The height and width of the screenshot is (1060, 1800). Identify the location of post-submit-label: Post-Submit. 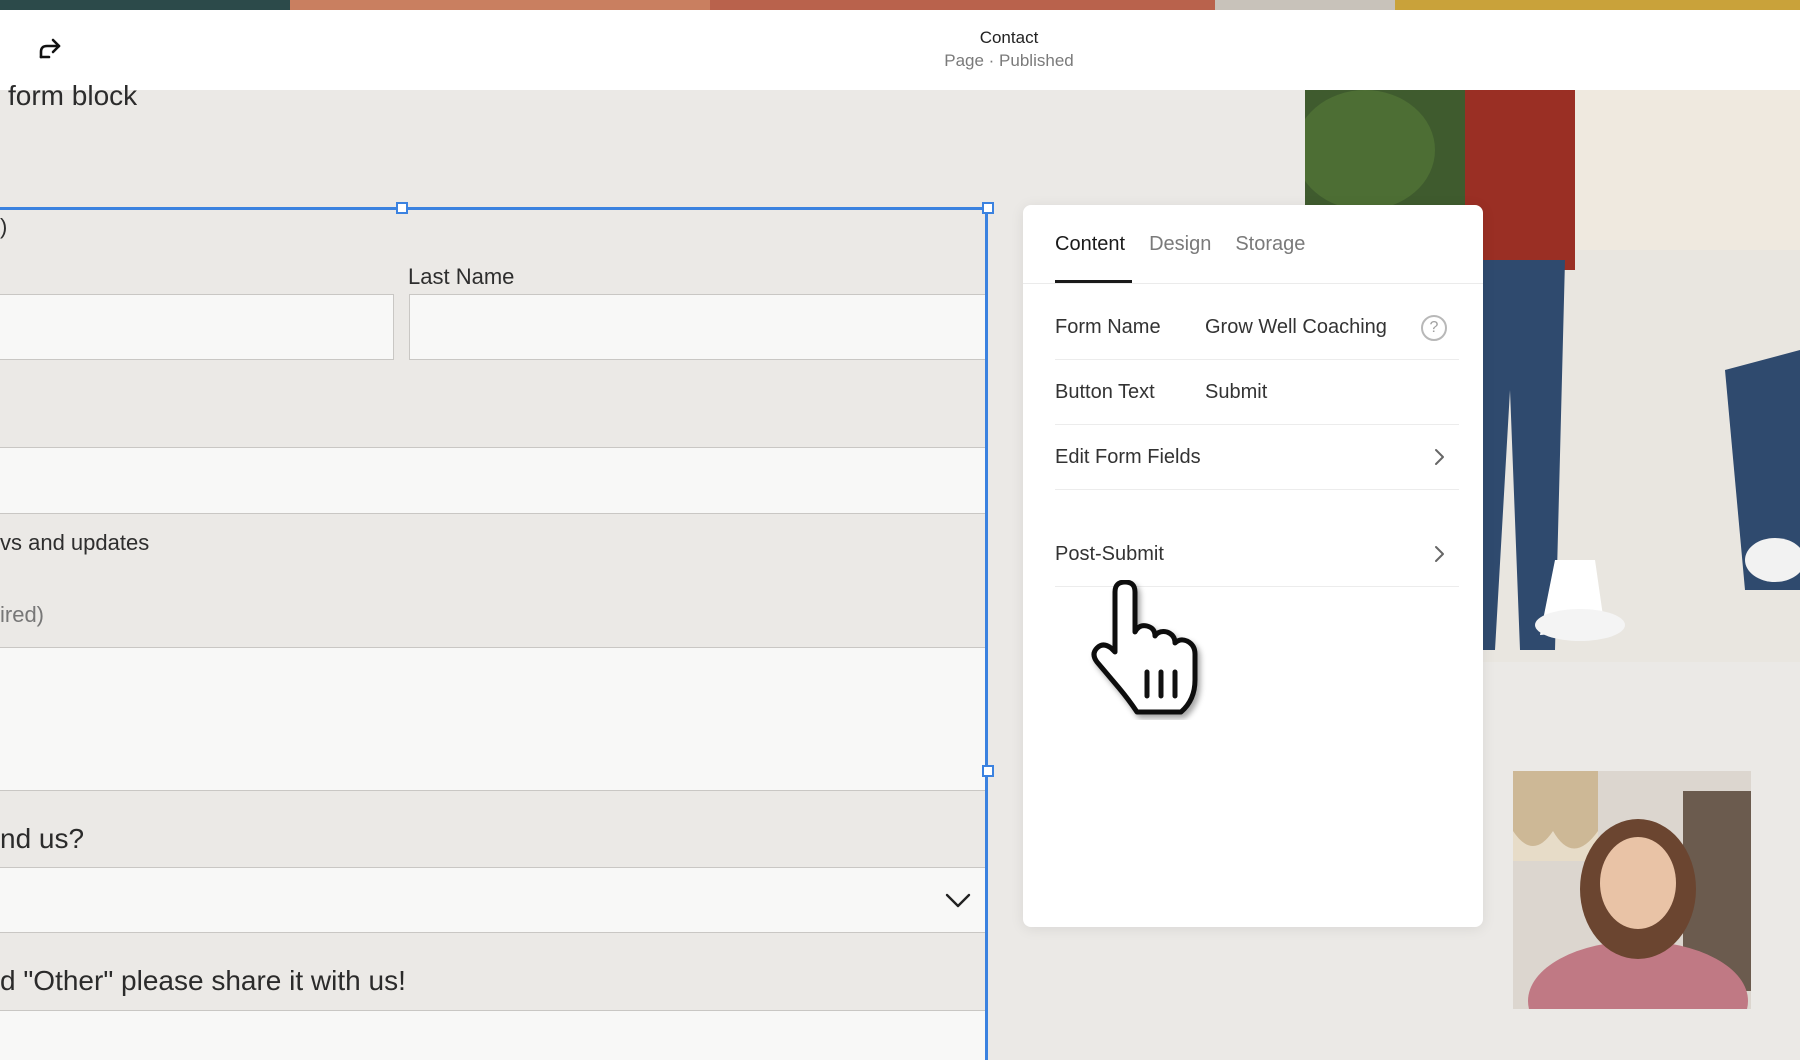
(1109, 554).